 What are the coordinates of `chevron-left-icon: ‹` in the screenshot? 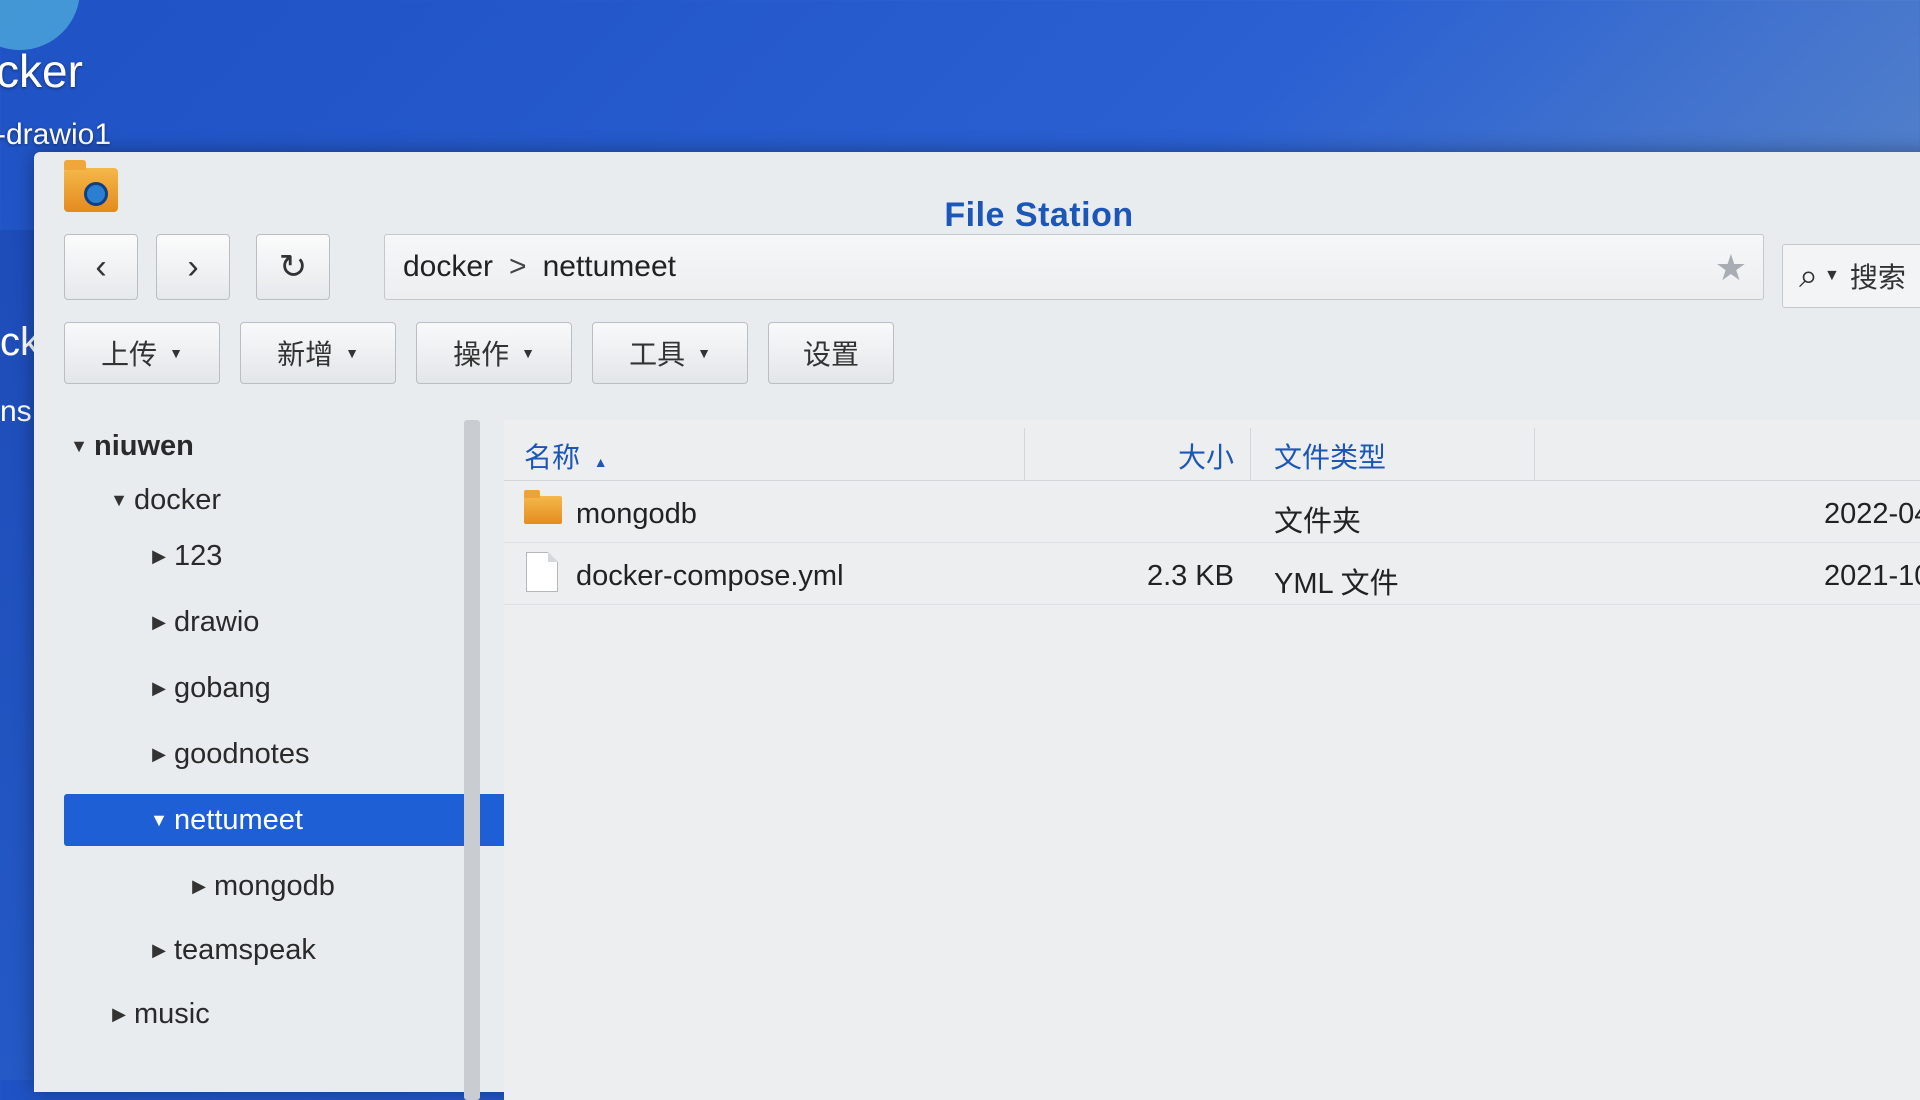 It's located at (101, 266).